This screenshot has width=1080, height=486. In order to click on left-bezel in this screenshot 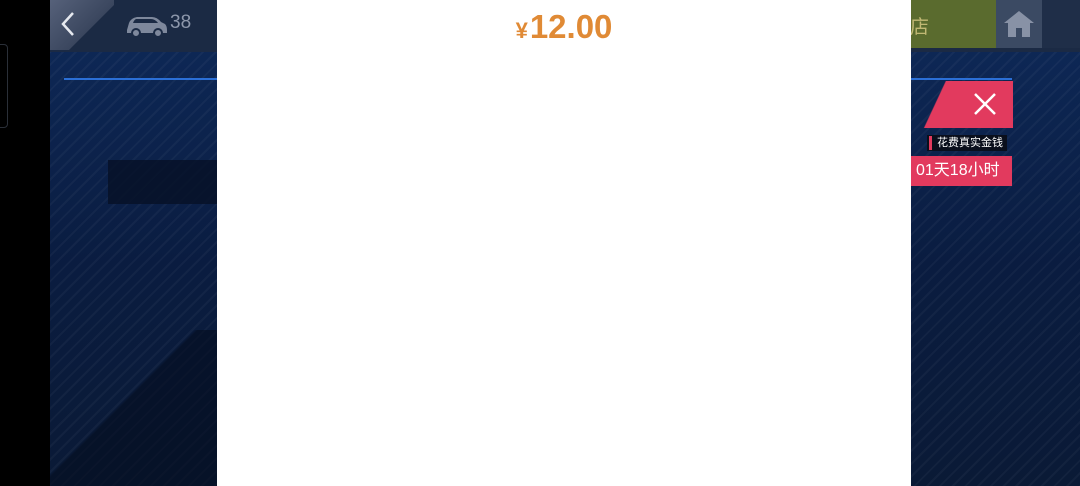, I will do `click(25, 243)`.